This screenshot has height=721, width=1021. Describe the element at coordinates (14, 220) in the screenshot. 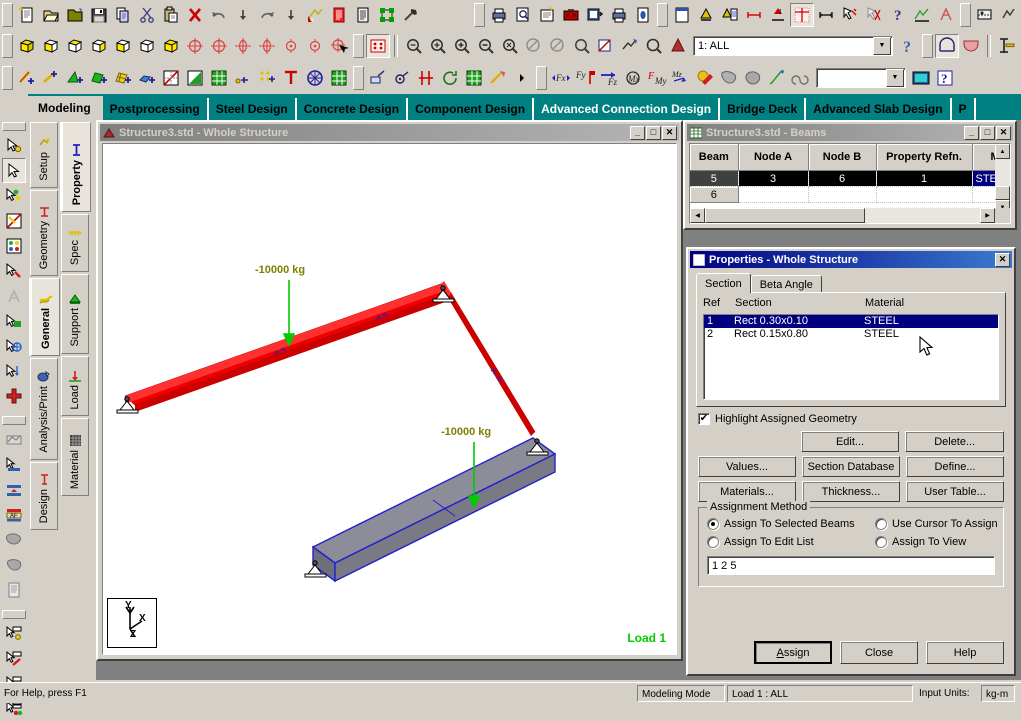

I see `beams-cursor-icon` at that location.